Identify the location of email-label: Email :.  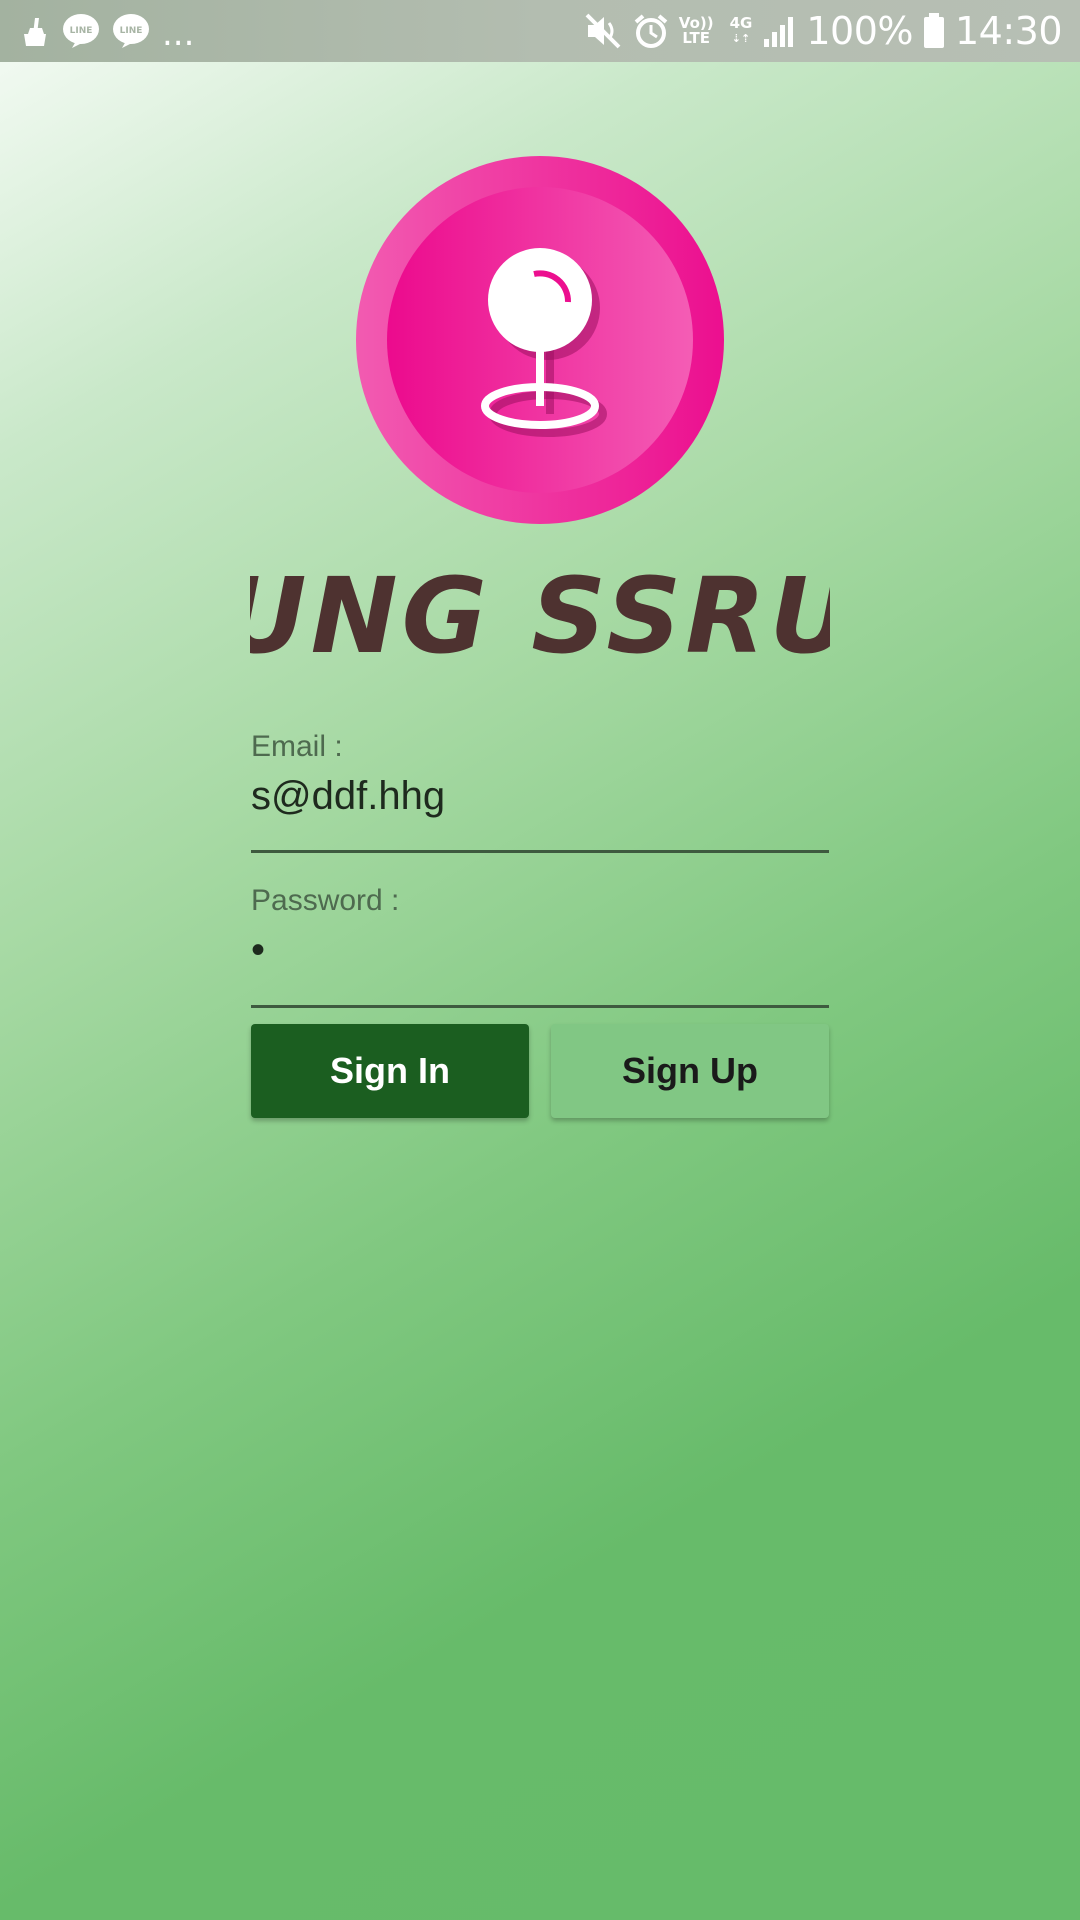
(297, 746).